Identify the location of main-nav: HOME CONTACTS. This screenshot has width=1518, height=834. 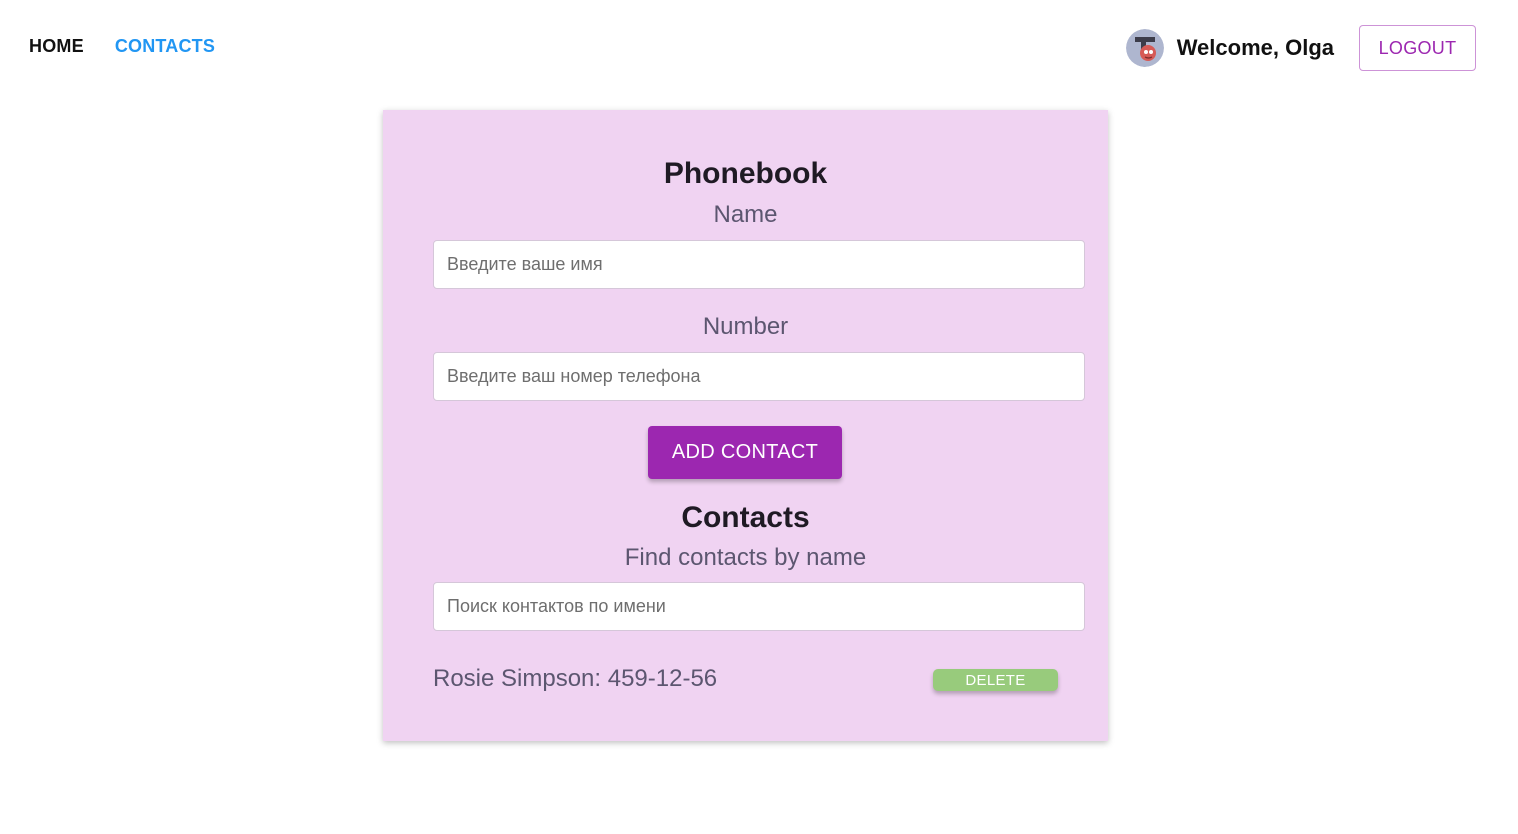
(122, 46).